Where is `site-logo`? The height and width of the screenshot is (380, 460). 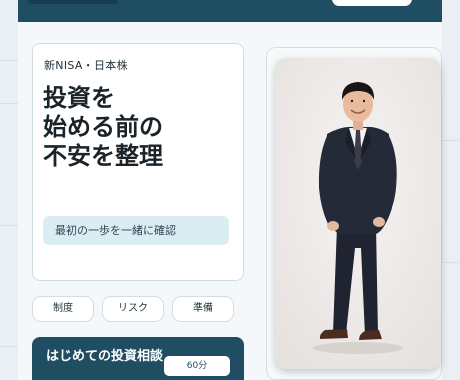 site-logo is located at coordinates (73, 2).